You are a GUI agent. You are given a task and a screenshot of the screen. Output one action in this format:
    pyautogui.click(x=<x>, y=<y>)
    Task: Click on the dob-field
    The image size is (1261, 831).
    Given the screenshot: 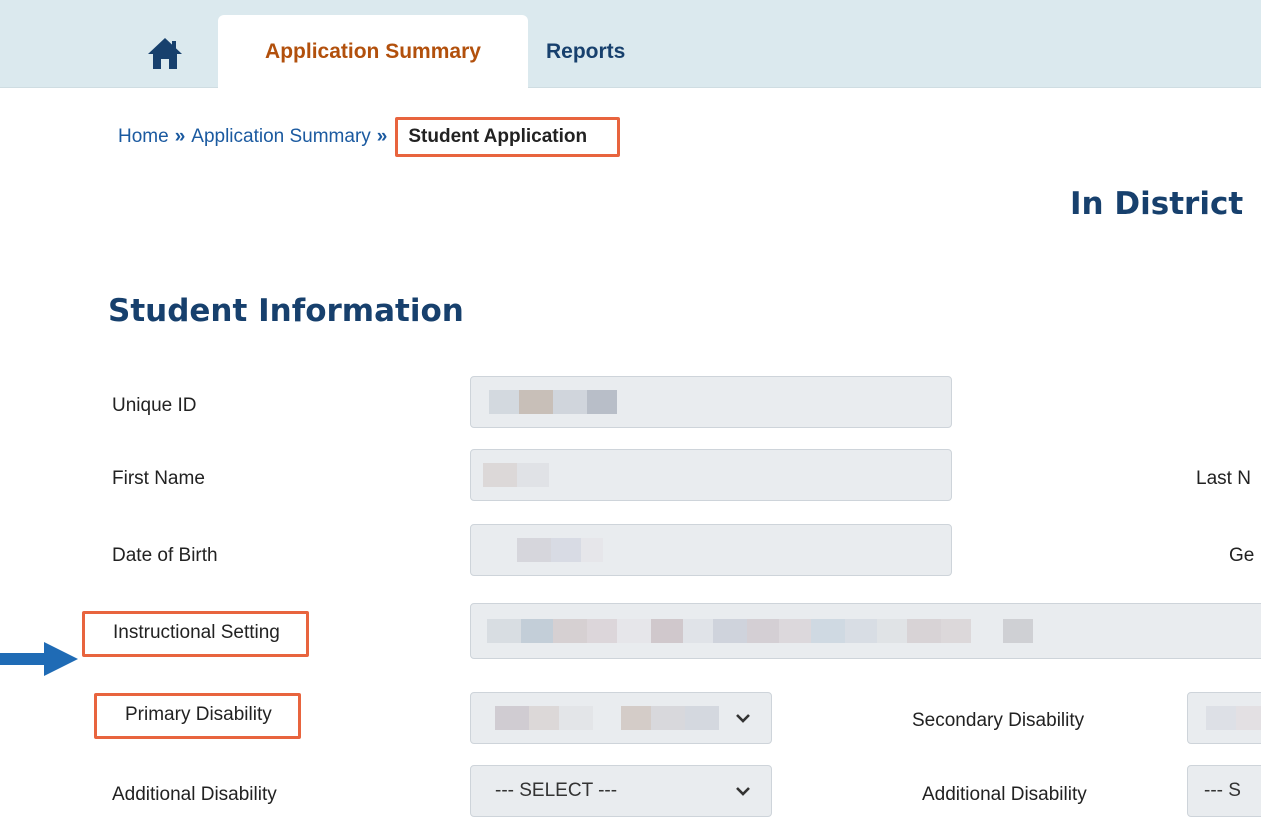 What is the action you would take?
    pyautogui.click(x=711, y=550)
    